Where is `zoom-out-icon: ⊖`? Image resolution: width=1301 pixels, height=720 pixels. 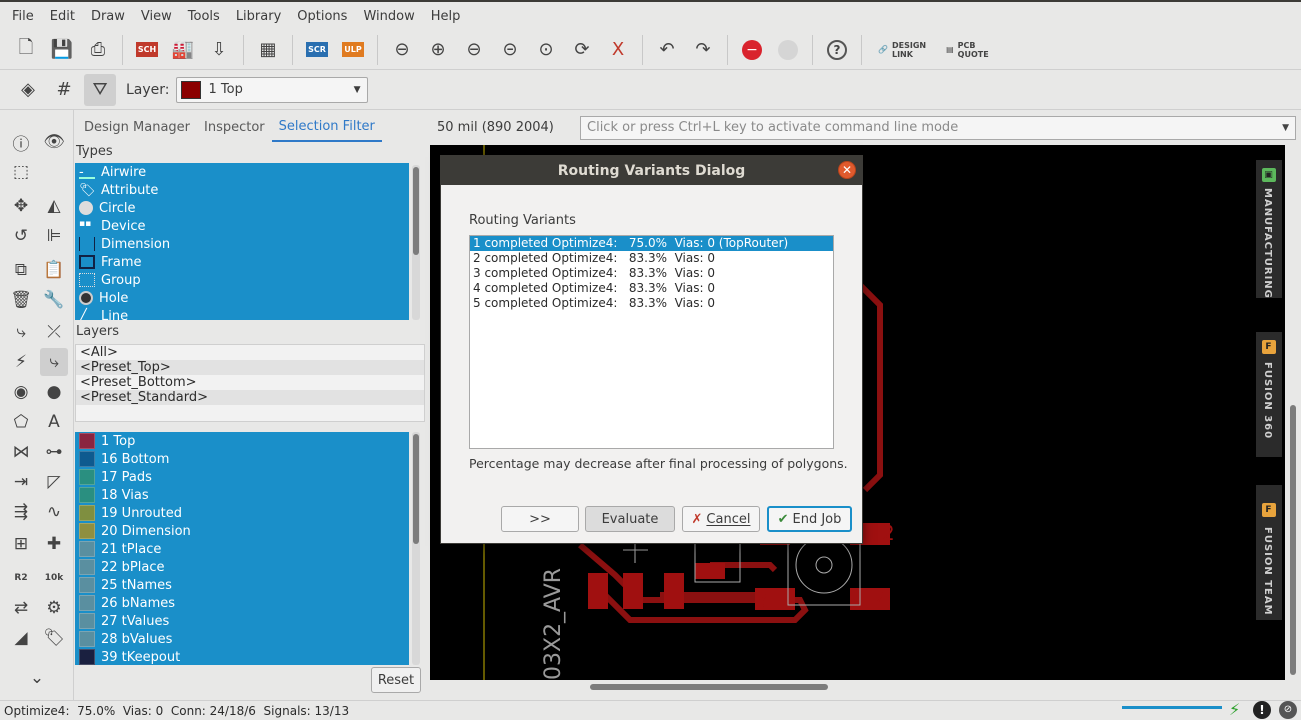 zoom-out-icon: ⊖ is located at coordinates (474, 50).